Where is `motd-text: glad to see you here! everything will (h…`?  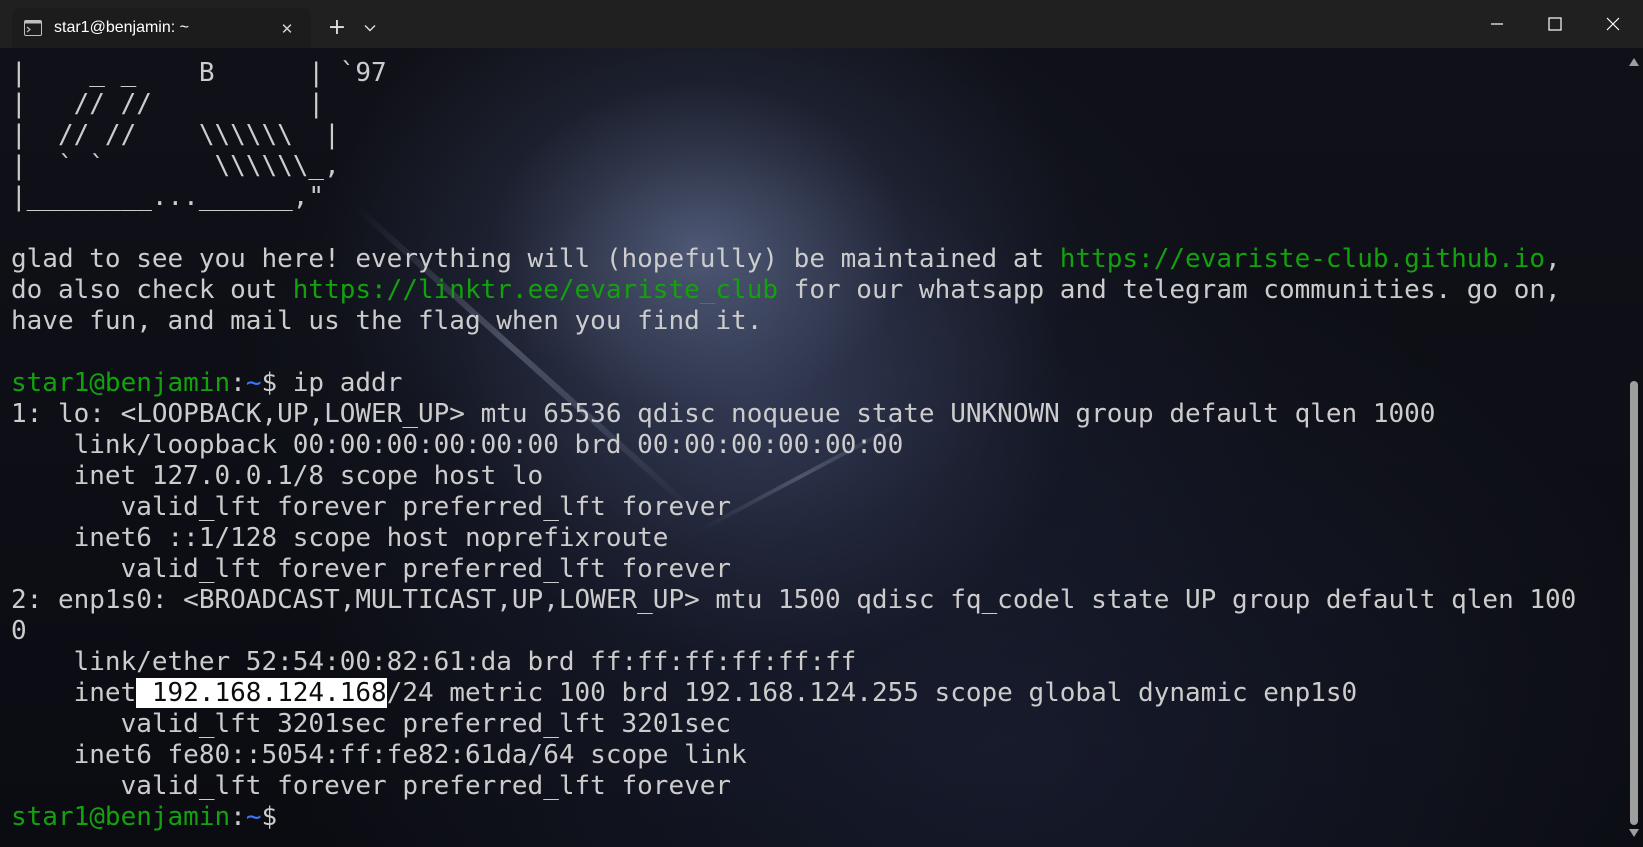
motd-text: glad to see you here! everything will (h… is located at coordinates (535, 259).